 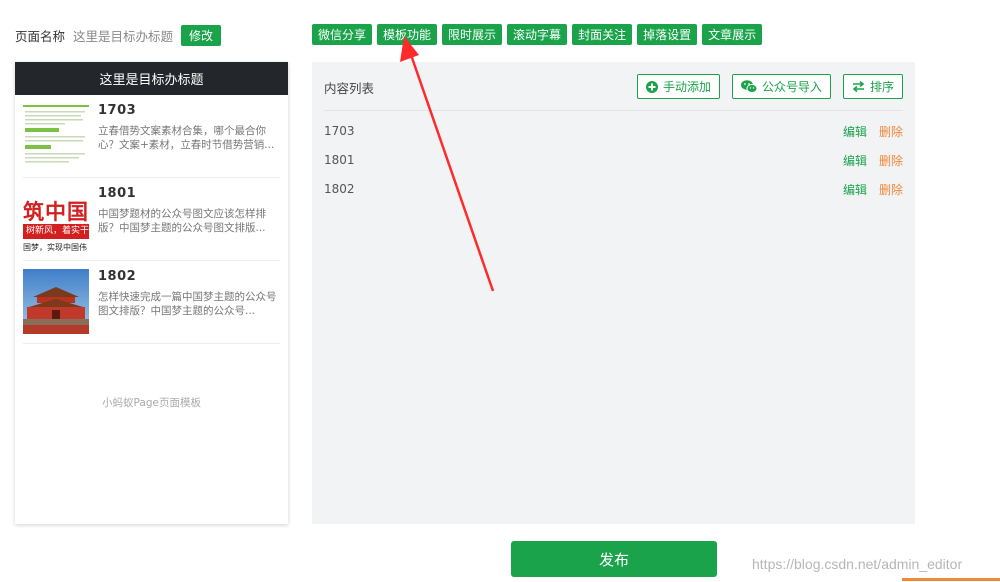 I want to click on article-title: 1703, so click(x=117, y=110).